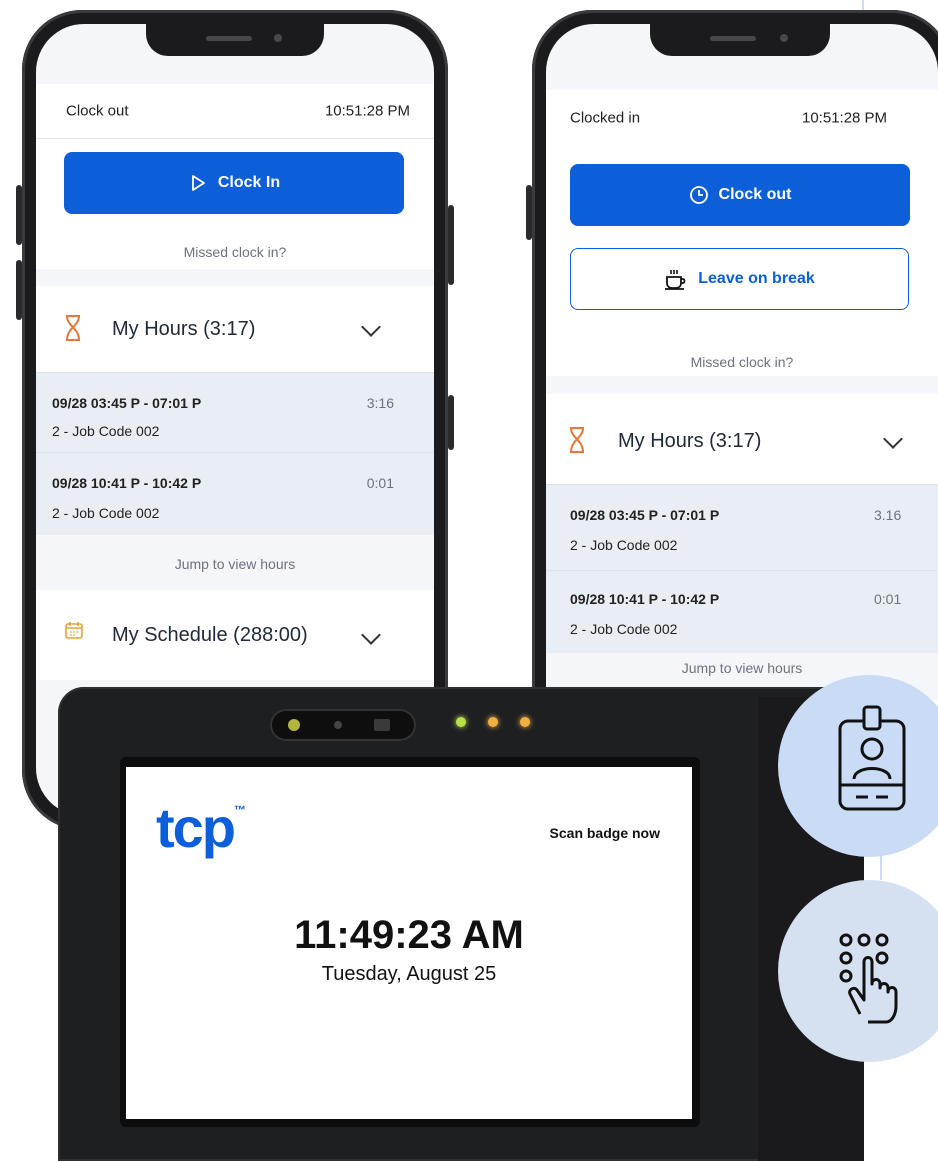 This screenshot has width=938, height=1161. I want to click on badge-icon, so click(872, 758).